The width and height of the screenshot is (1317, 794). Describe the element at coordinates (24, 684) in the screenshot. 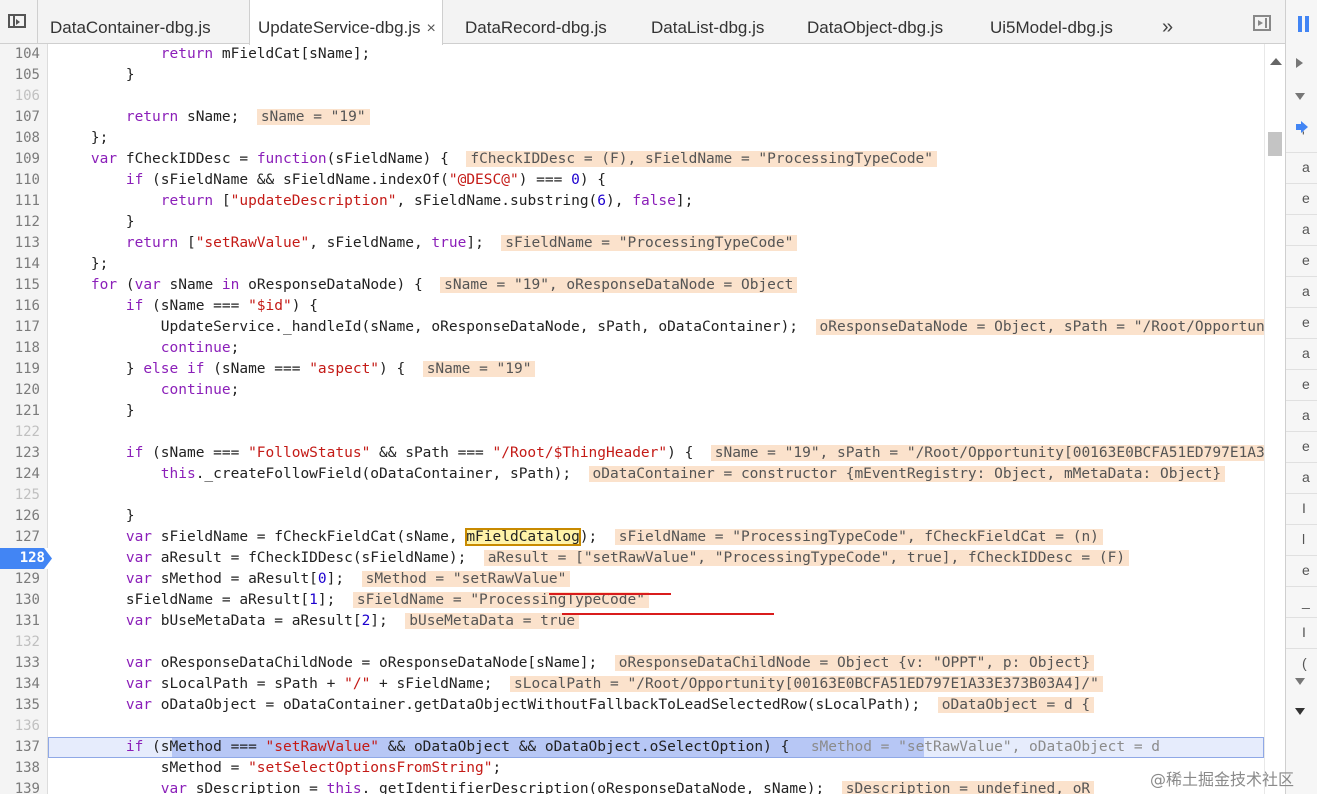

I see `line-number: 134` at that location.